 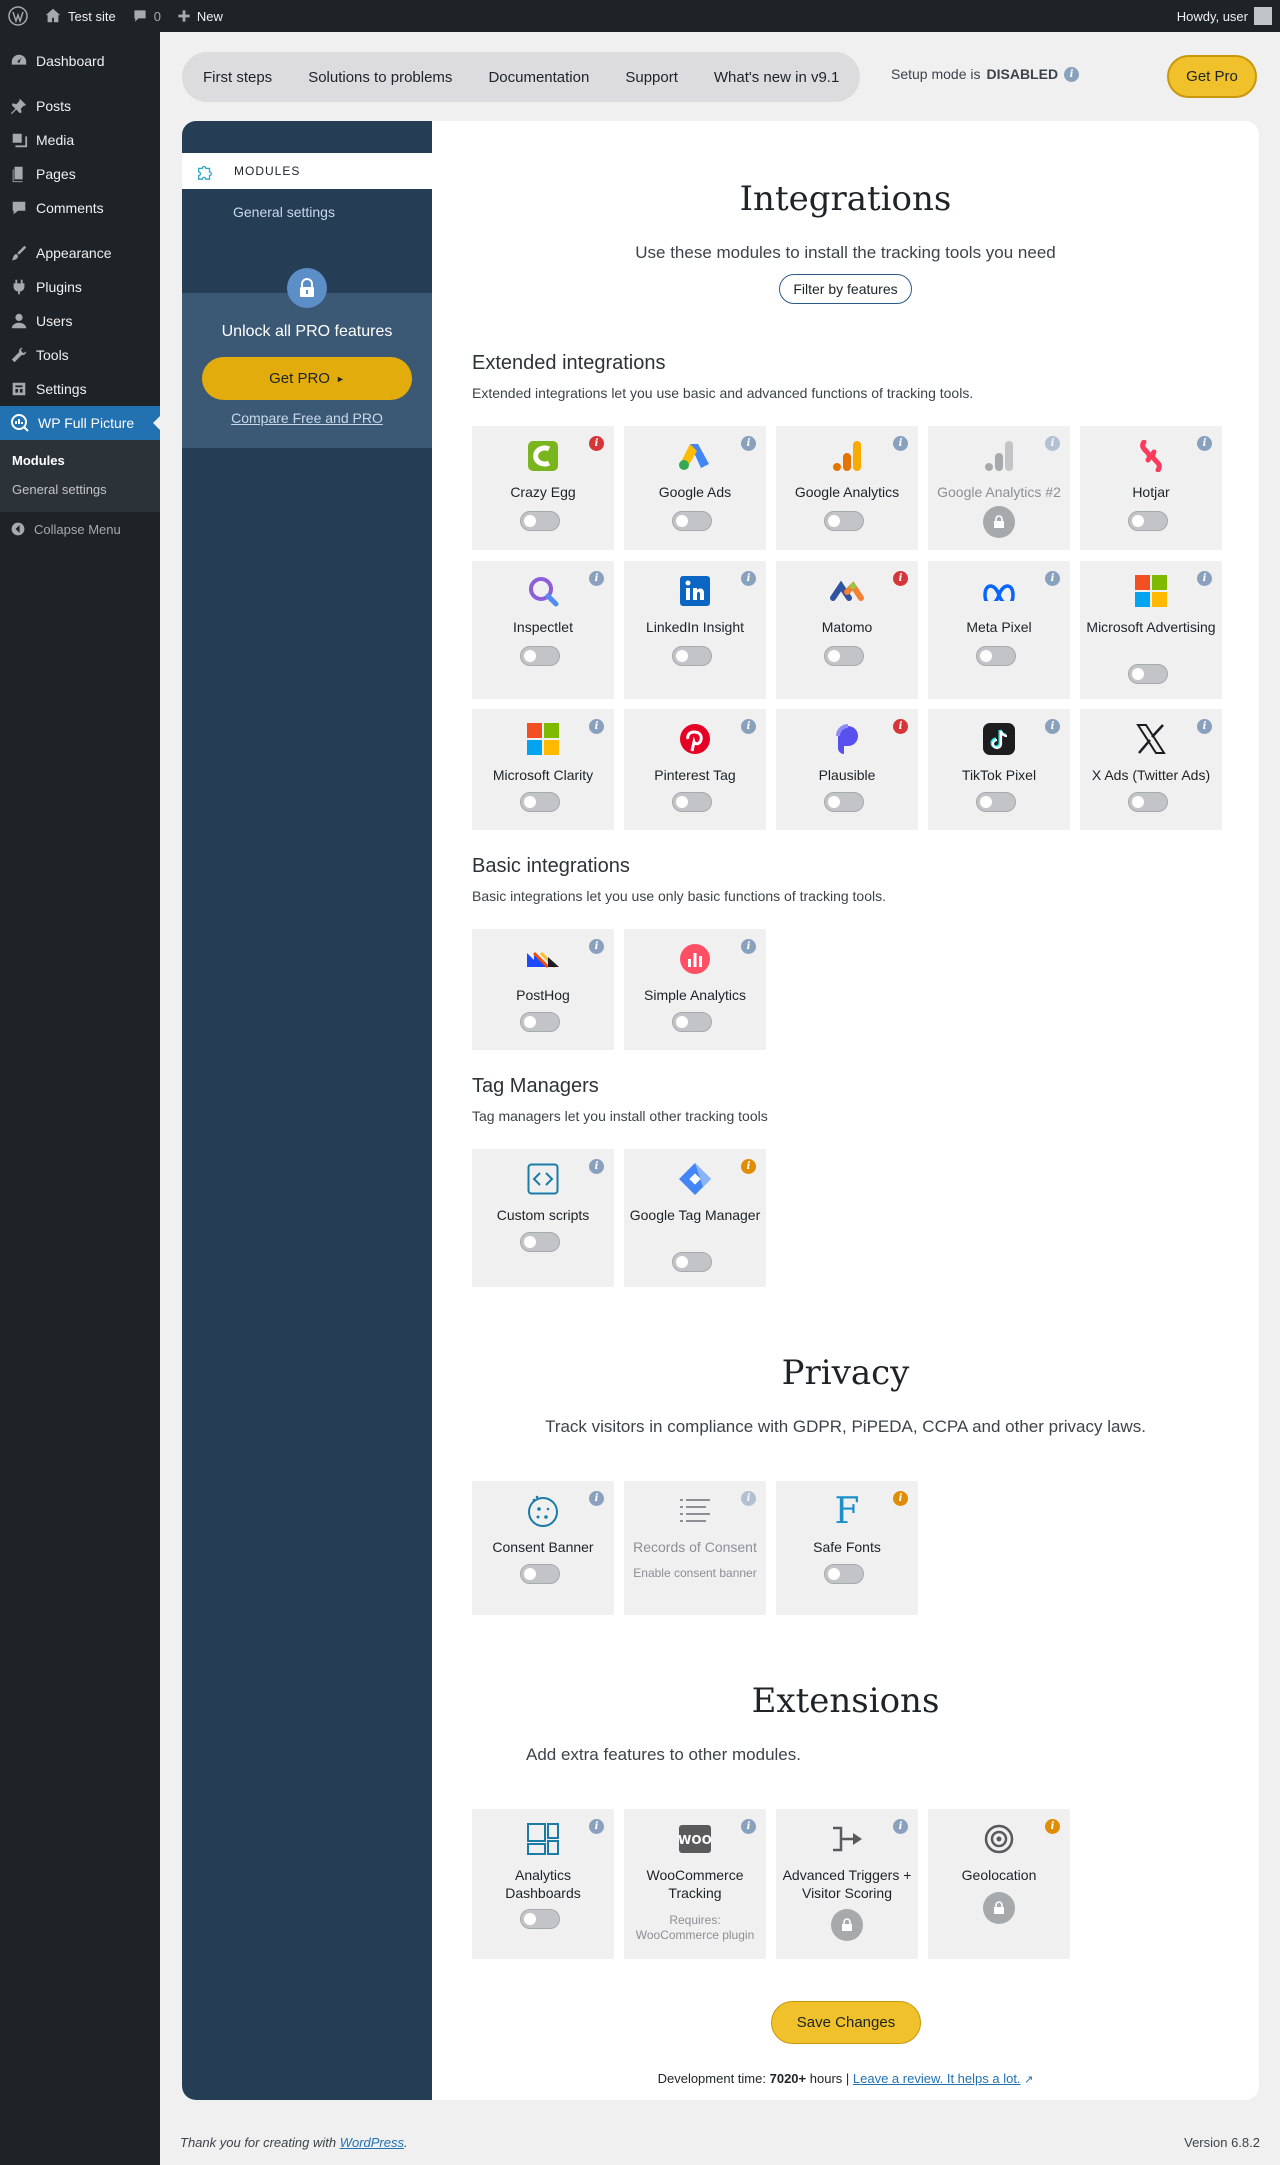 I want to click on menu-comments: Comments, so click(x=80, y=208).